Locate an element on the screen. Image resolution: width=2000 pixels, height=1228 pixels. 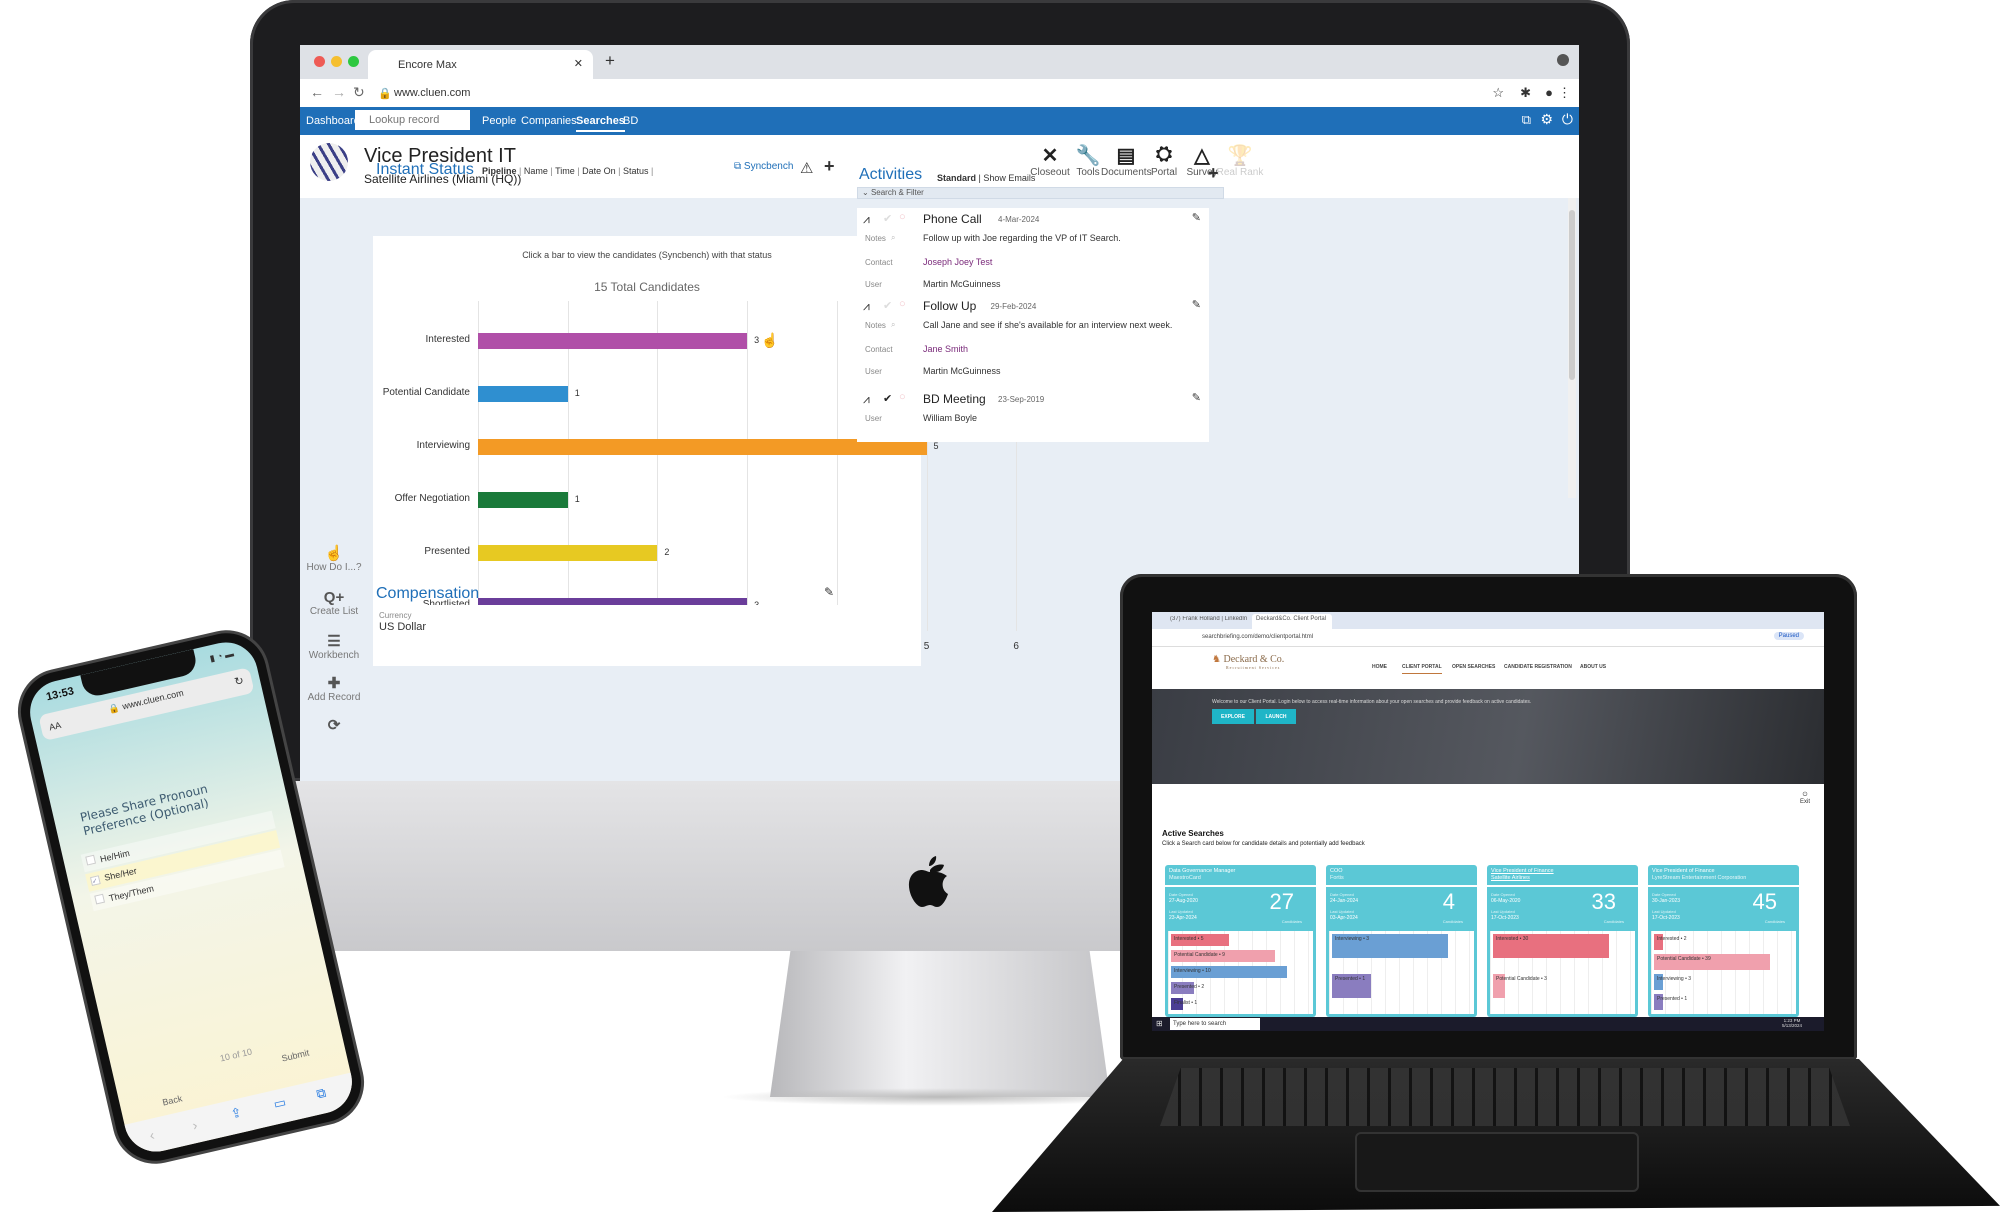
nav-bd: BD is located at coordinates (630, 121).